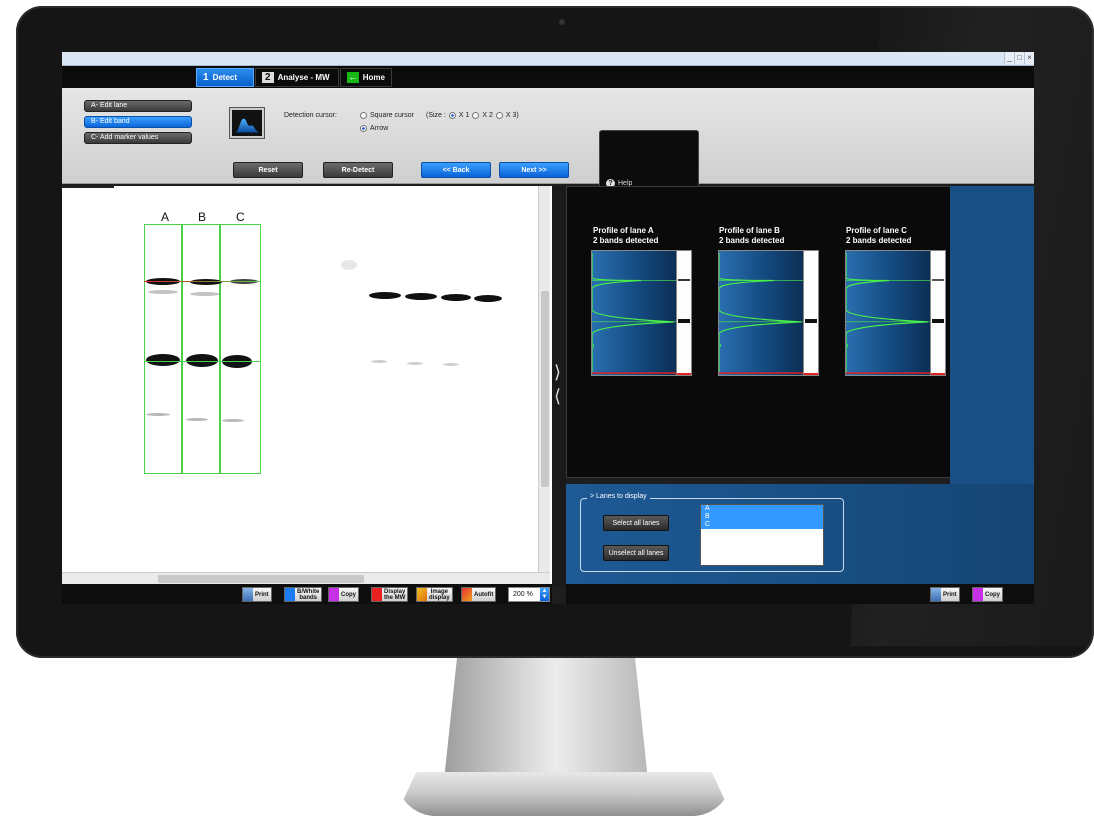  Describe the element at coordinates (205, 294) in the screenshot. I see `band-b1-faint` at that location.